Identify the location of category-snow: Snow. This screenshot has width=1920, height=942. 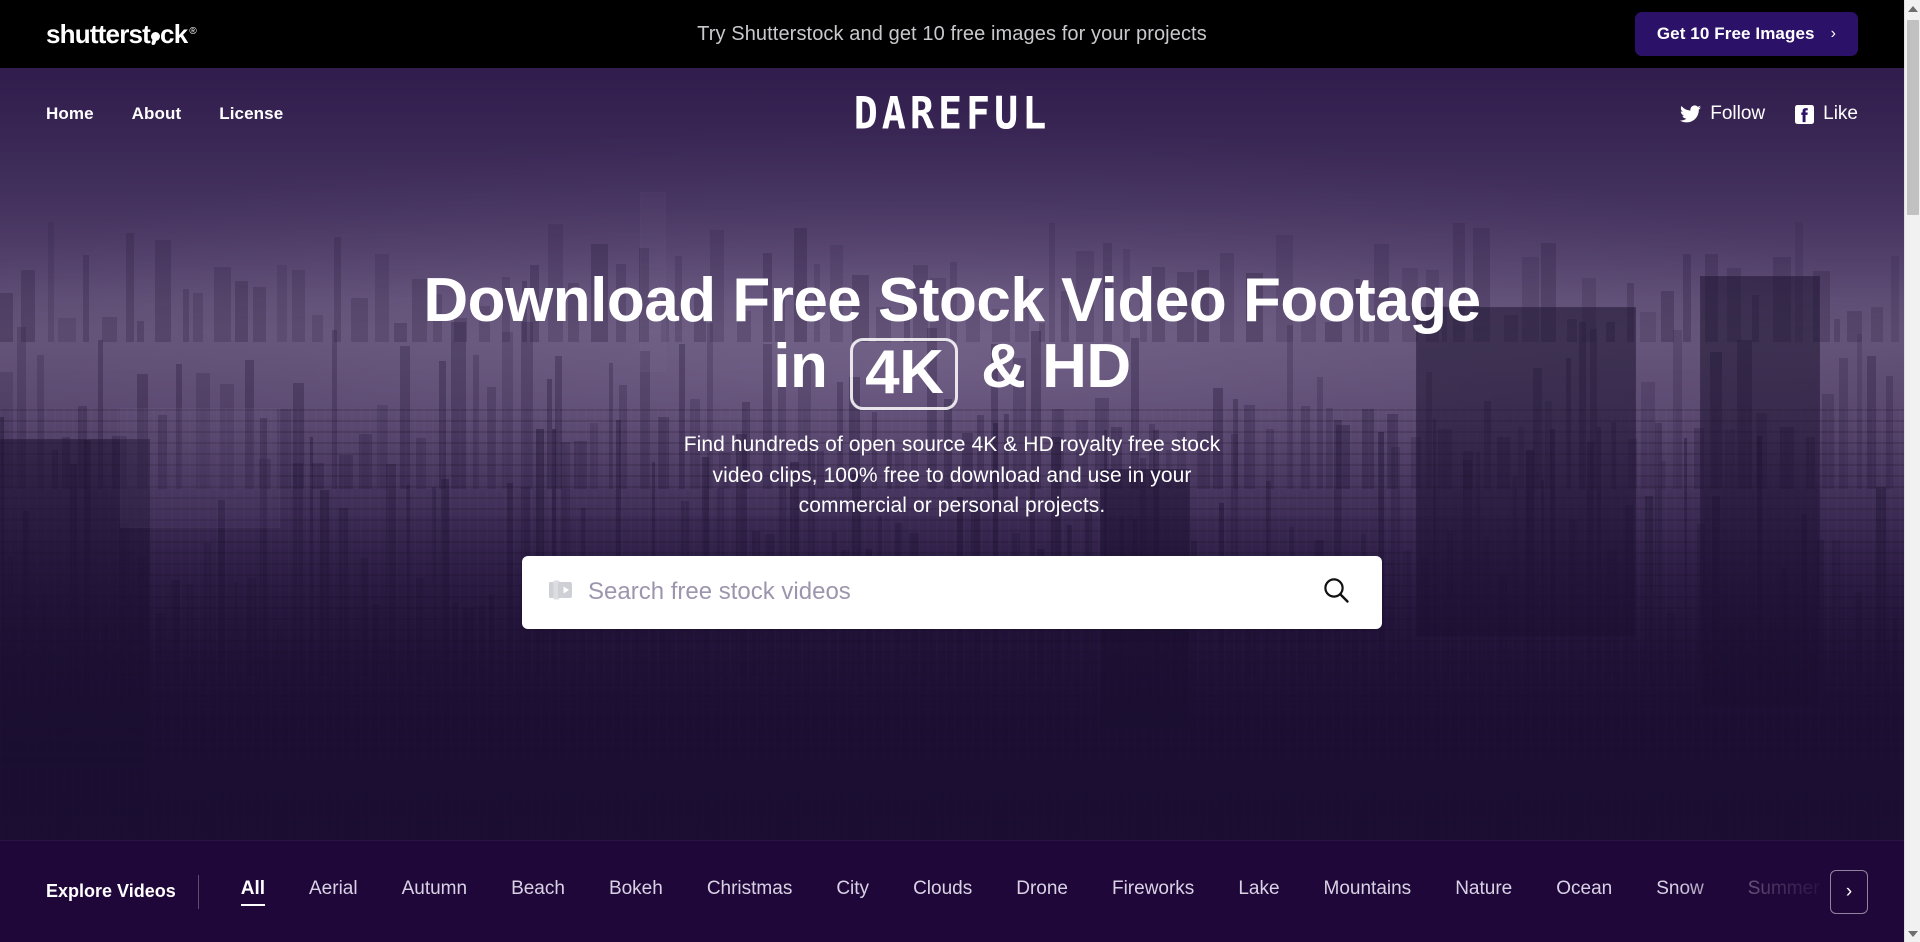
(1680, 892).